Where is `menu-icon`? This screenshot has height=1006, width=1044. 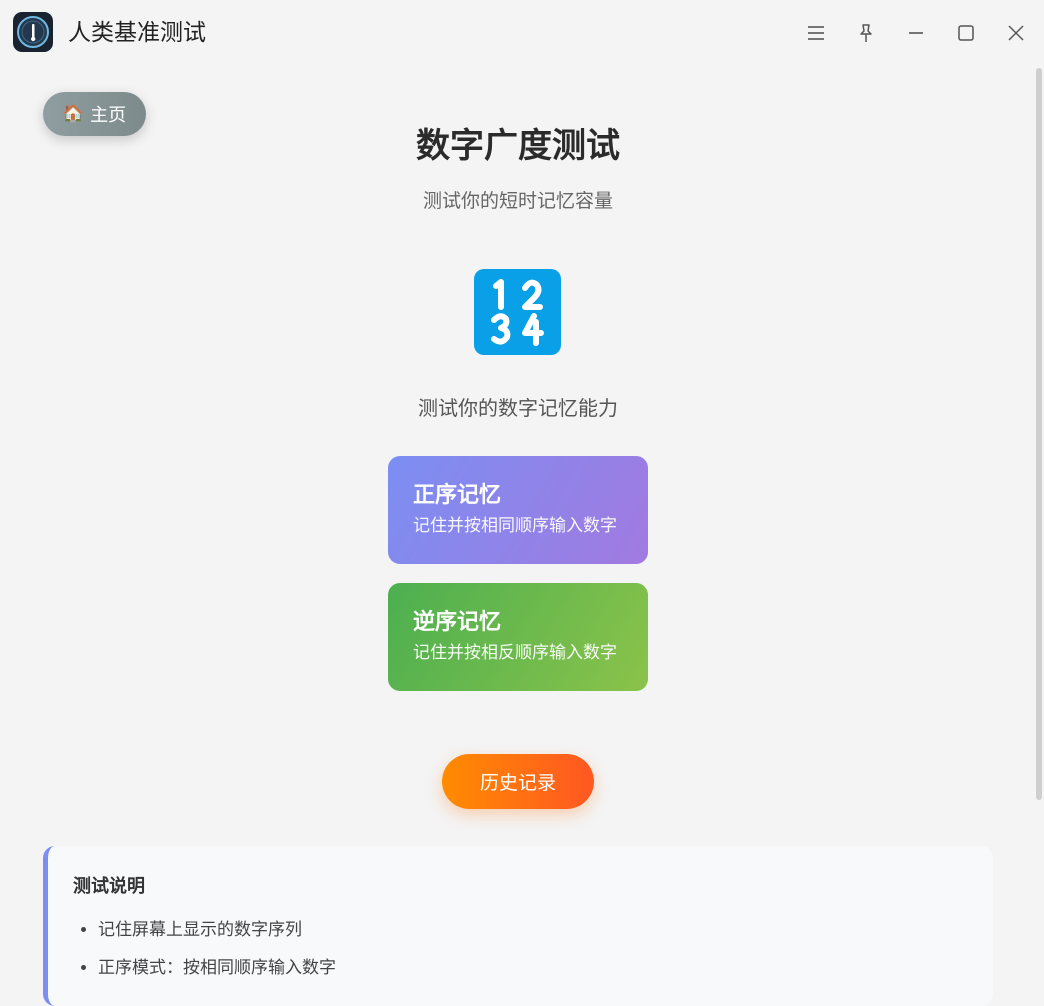 menu-icon is located at coordinates (816, 33).